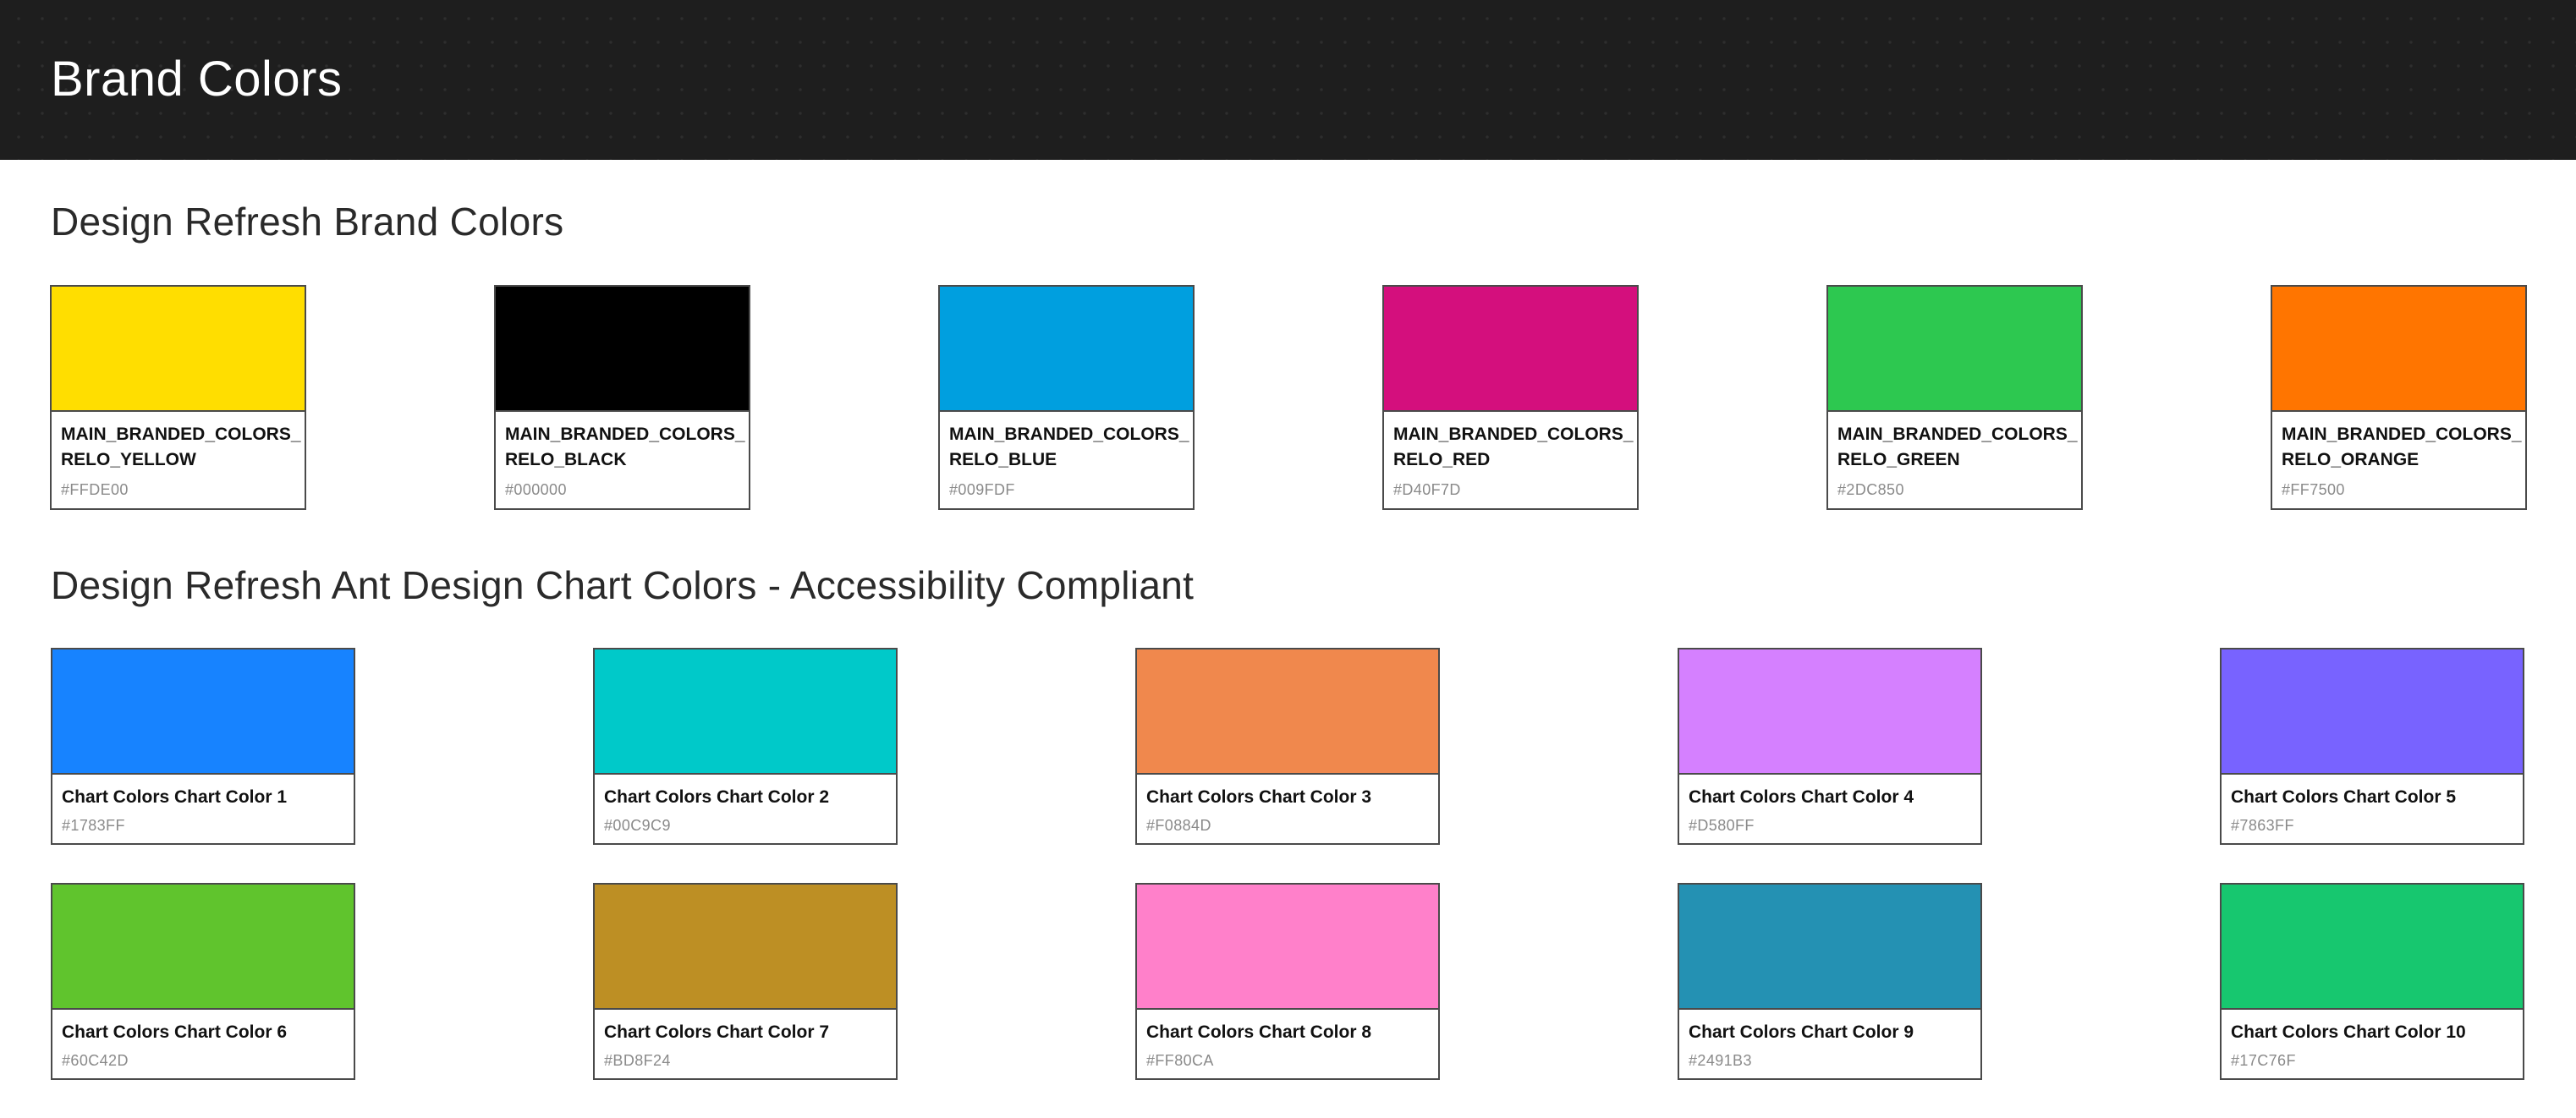 This screenshot has width=2576, height=1118. Describe the element at coordinates (717, 1032) in the screenshot. I see `color-name: Chart Colors Chart Color 7` at that location.